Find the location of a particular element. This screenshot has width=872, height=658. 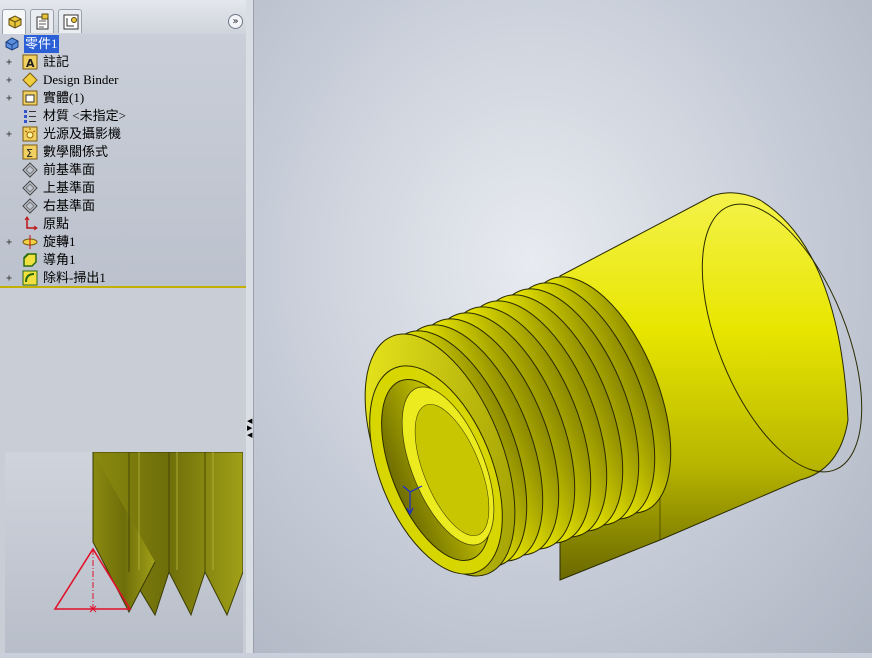

tree-item-label: 材質 <未指定> is located at coordinates (84, 115).